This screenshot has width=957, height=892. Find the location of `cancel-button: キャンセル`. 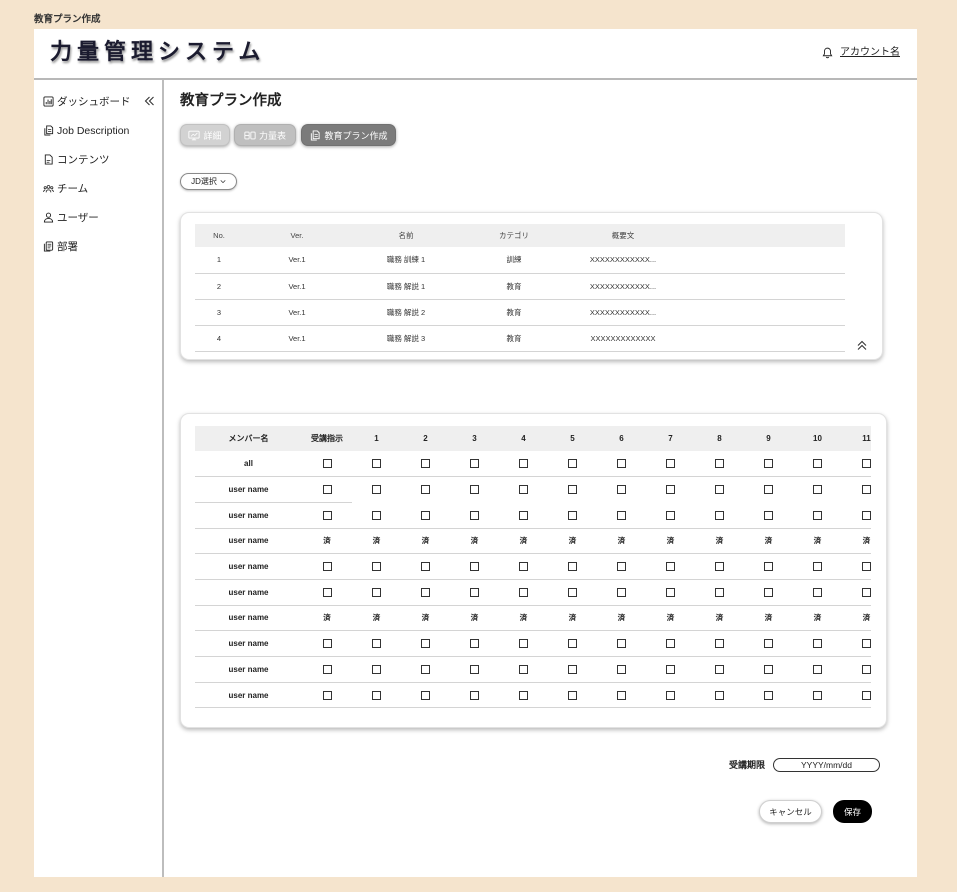

cancel-button: キャンセル is located at coordinates (790, 811).